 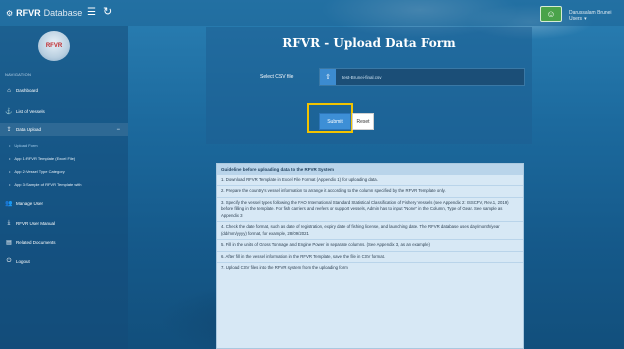 I want to click on subitem-app3: • App 3:Sample of RFVR Template with, so click(x=64, y=184).